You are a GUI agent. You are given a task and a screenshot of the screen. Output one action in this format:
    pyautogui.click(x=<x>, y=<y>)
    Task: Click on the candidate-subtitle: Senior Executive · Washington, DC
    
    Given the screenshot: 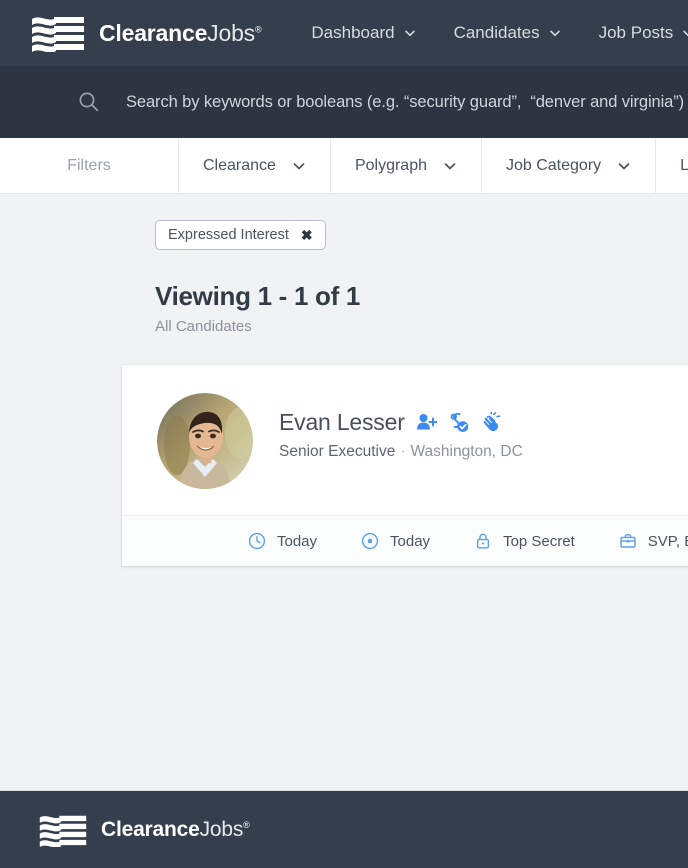 What is the action you would take?
    pyautogui.click(x=401, y=452)
    